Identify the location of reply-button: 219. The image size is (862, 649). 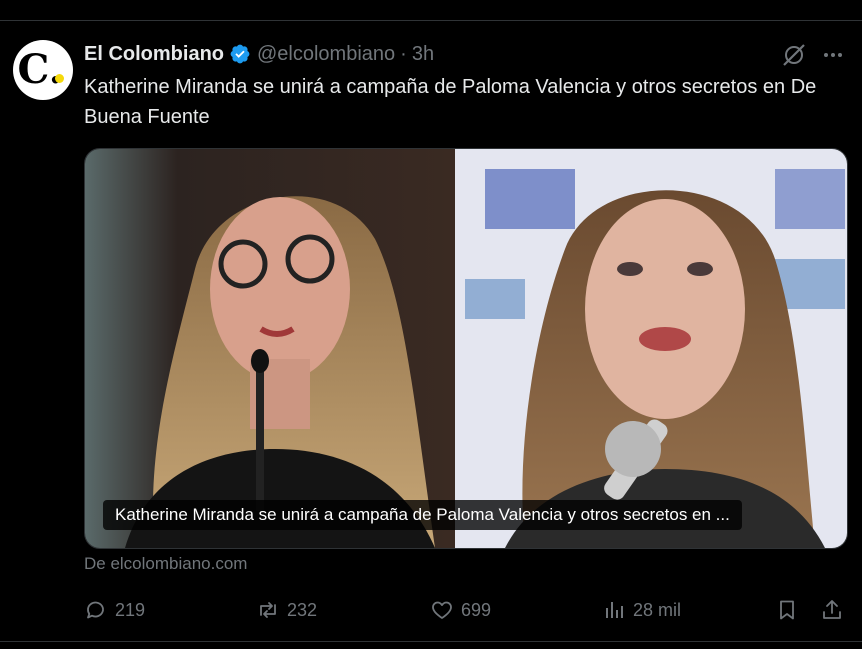
(114, 610).